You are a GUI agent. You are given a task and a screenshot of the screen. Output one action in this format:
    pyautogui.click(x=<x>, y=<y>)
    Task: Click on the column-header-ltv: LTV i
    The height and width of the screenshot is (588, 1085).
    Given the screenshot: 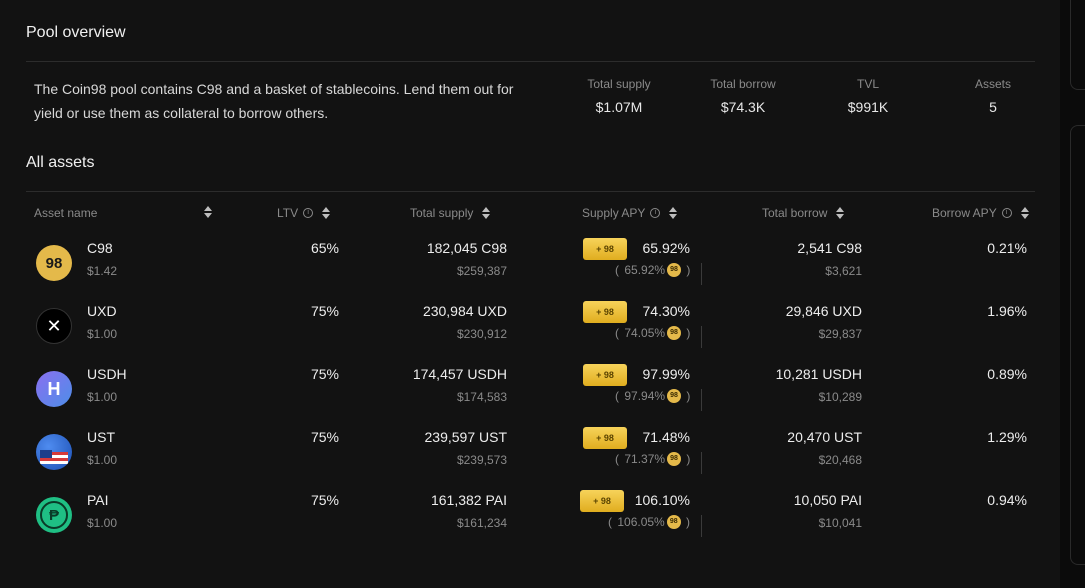 What is the action you would take?
    pyautogui.click(x=304, y=213)
    